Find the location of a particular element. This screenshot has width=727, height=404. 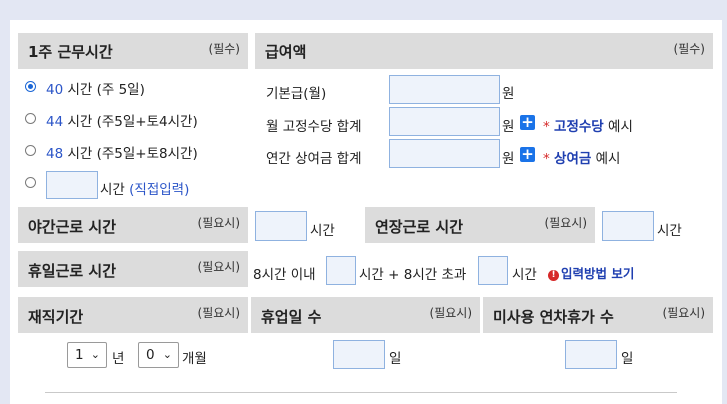

leave-days-header: 휴업일 수 (필요시) is located at coordinates (365, 315).